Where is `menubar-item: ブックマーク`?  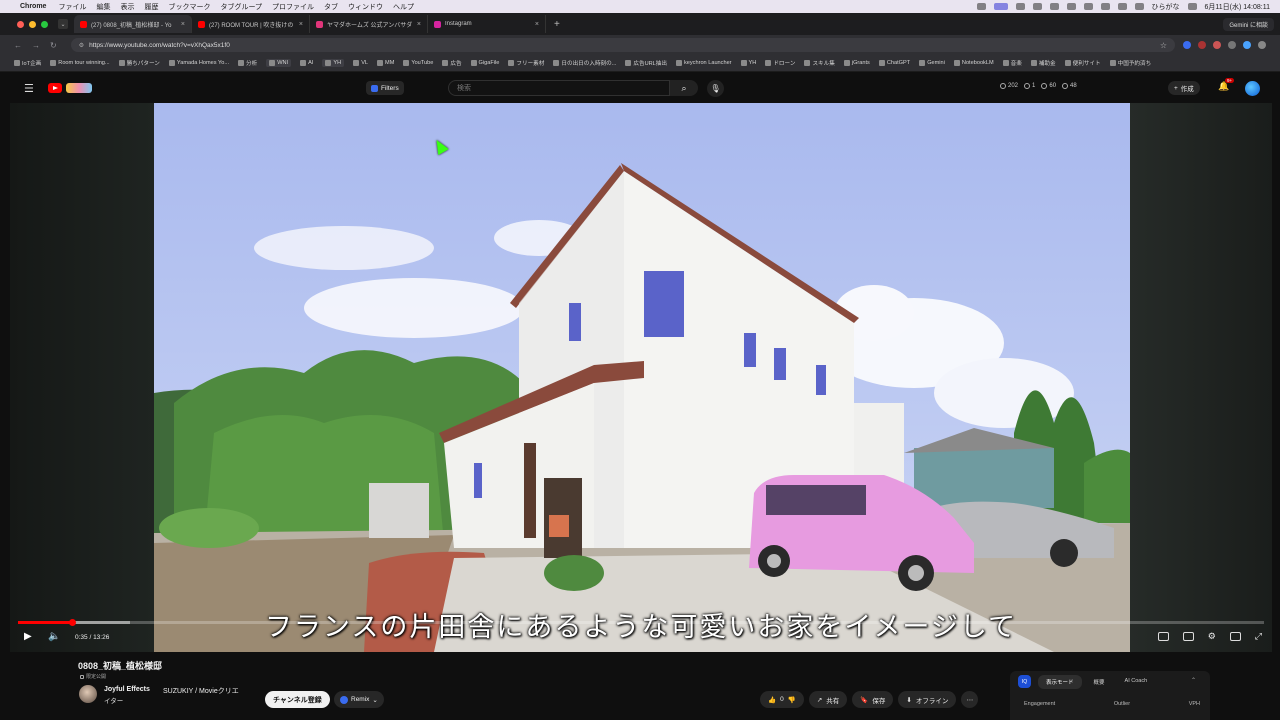
menubar-item: ブックマーク is located at coordinates (189, 7).